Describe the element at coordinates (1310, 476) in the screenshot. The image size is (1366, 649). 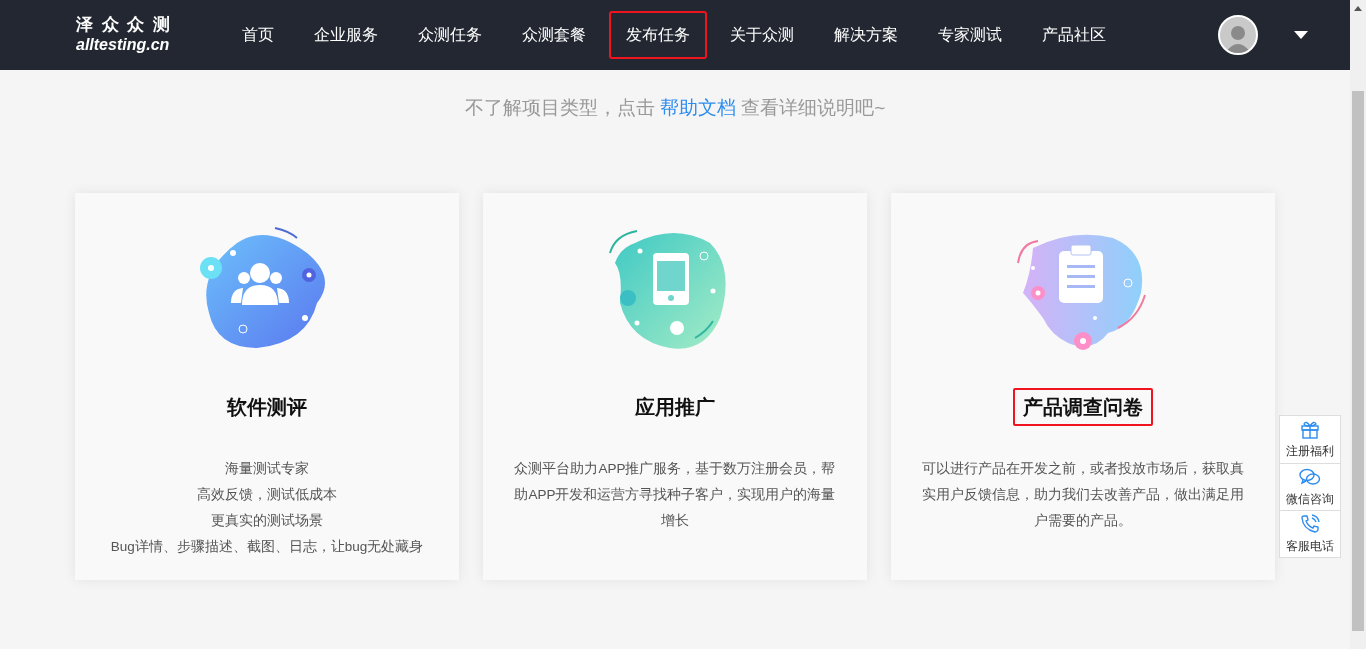
I see `chat-bubbles-icon` at that location.